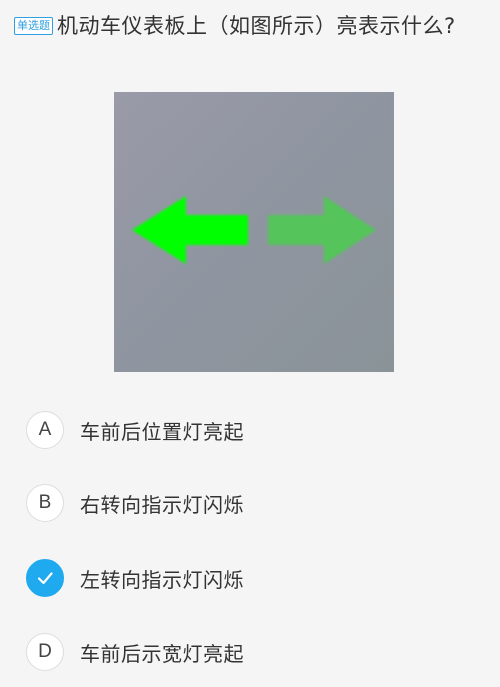 Image resolution: width=500 pixels, height=687 pixels. What do you see at coordinates (162, 579) in the screenshot?
I see `option-c-label: 左转向指示灯闪烁` at bounding box center [162, 579].